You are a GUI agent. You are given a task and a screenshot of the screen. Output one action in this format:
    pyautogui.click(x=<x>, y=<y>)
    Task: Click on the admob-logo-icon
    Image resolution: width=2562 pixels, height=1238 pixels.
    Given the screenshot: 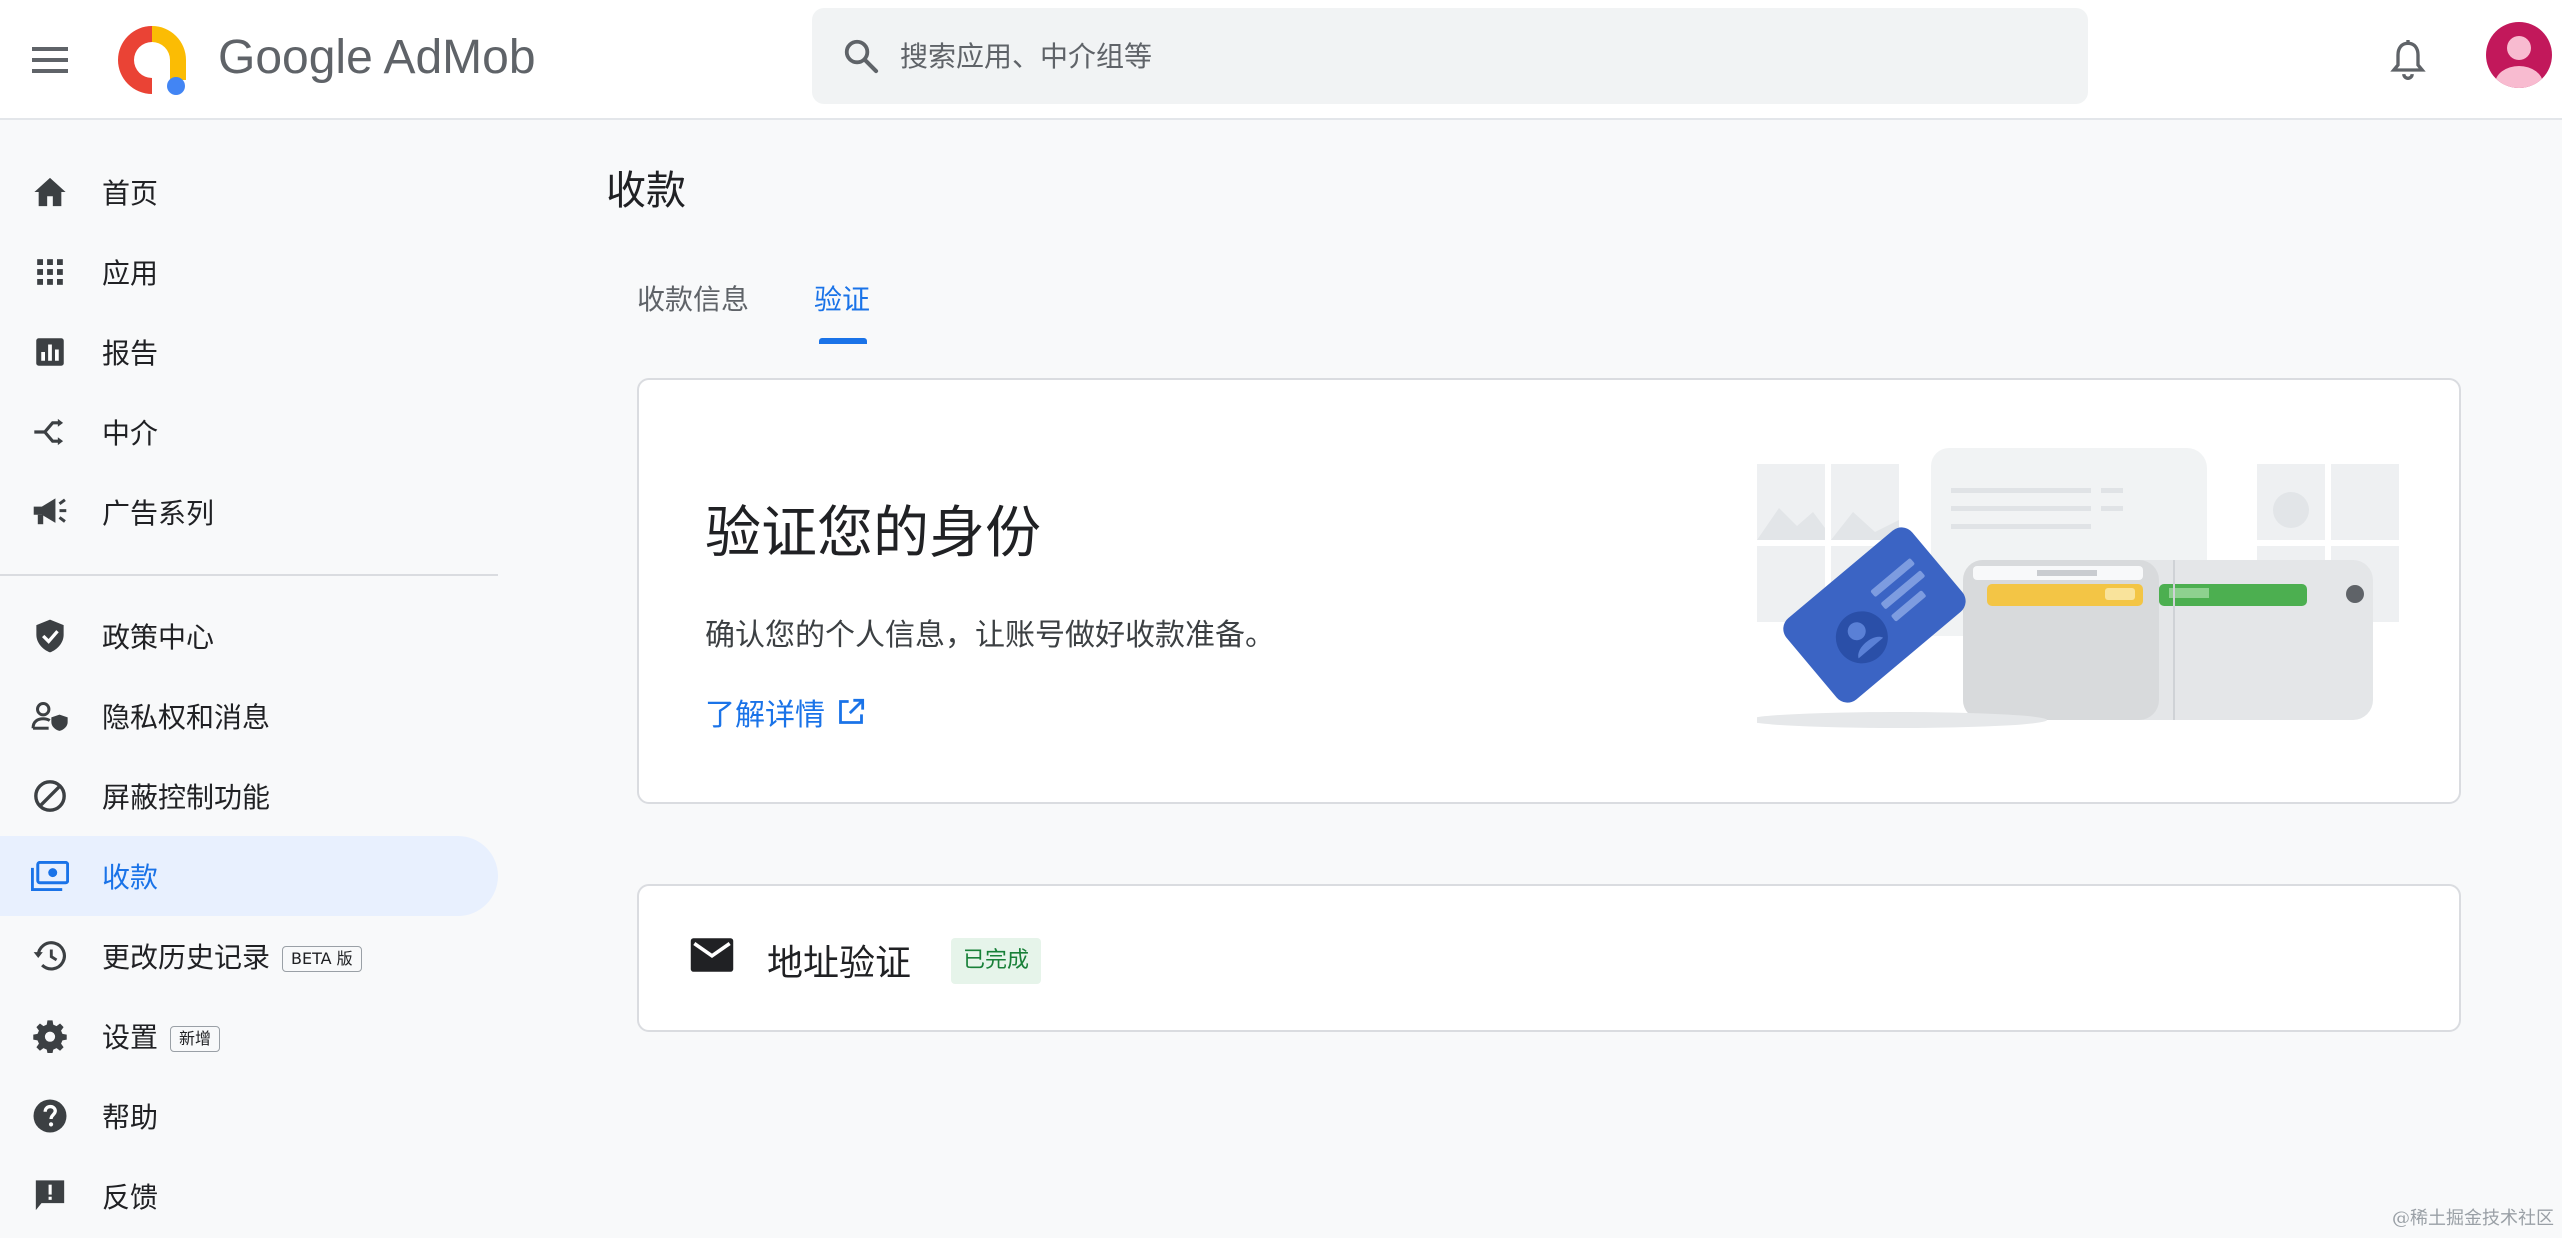 What is the action you would take?
    pyautogui.click(x=152, y=60)
    